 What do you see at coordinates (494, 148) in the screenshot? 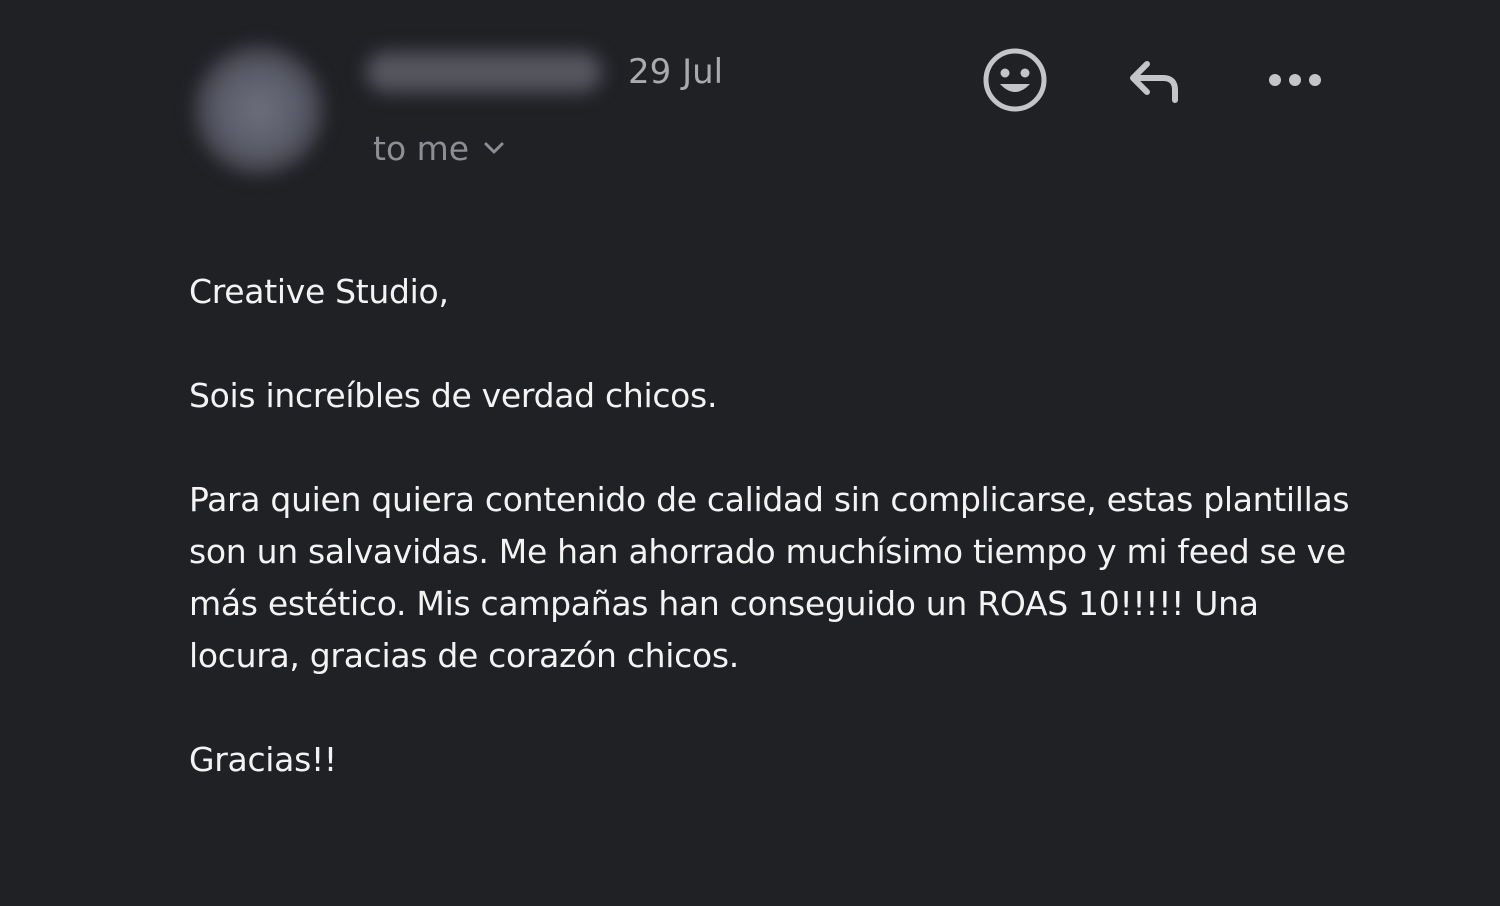
I see `chevron-down-icon` at bounding box center [494, 148].